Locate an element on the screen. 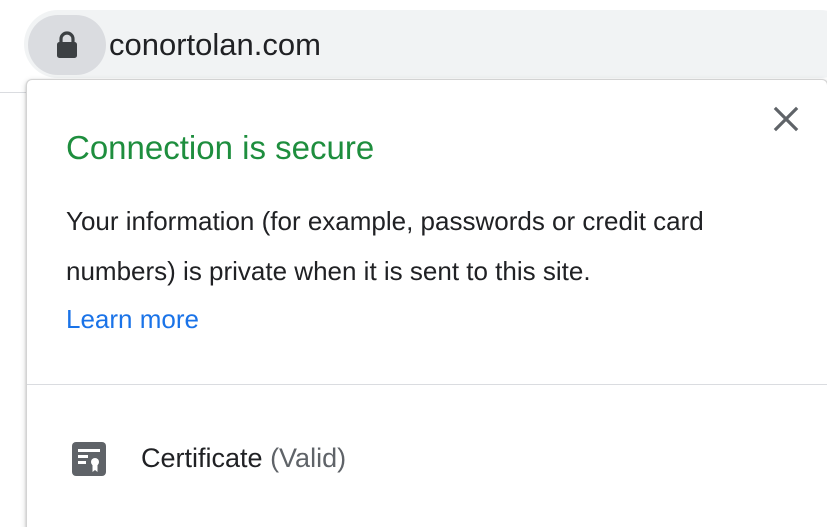 Image resolution: width=827 pixels, height=527 pixels. certificate-label-text: Certificate is located at coordinates (202, 458).